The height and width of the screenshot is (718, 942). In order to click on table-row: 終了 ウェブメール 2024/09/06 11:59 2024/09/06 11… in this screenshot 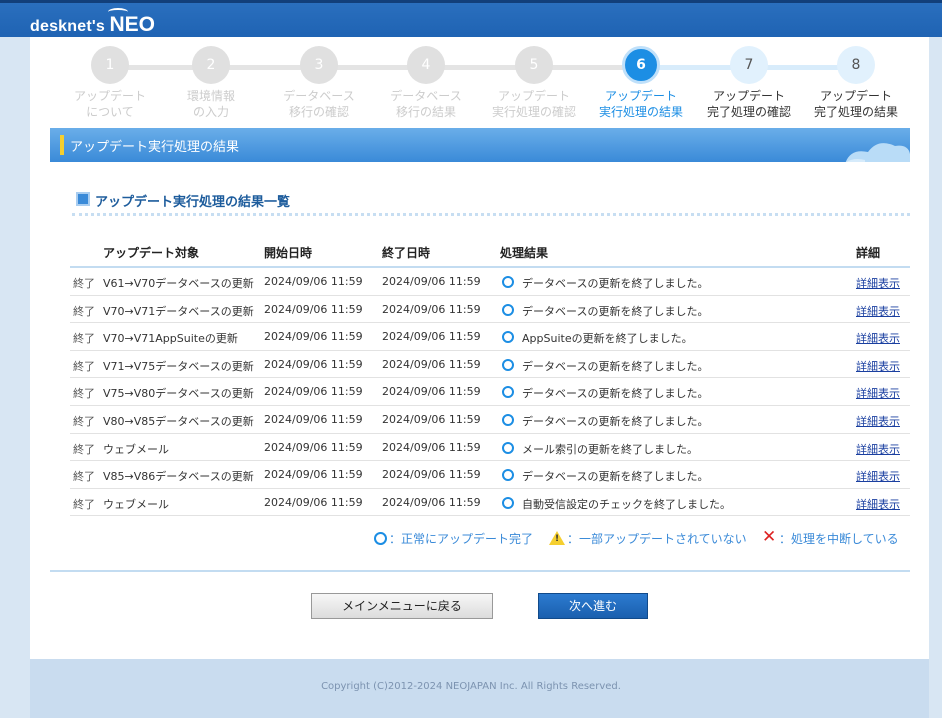, I will do `click(490, 448)`.